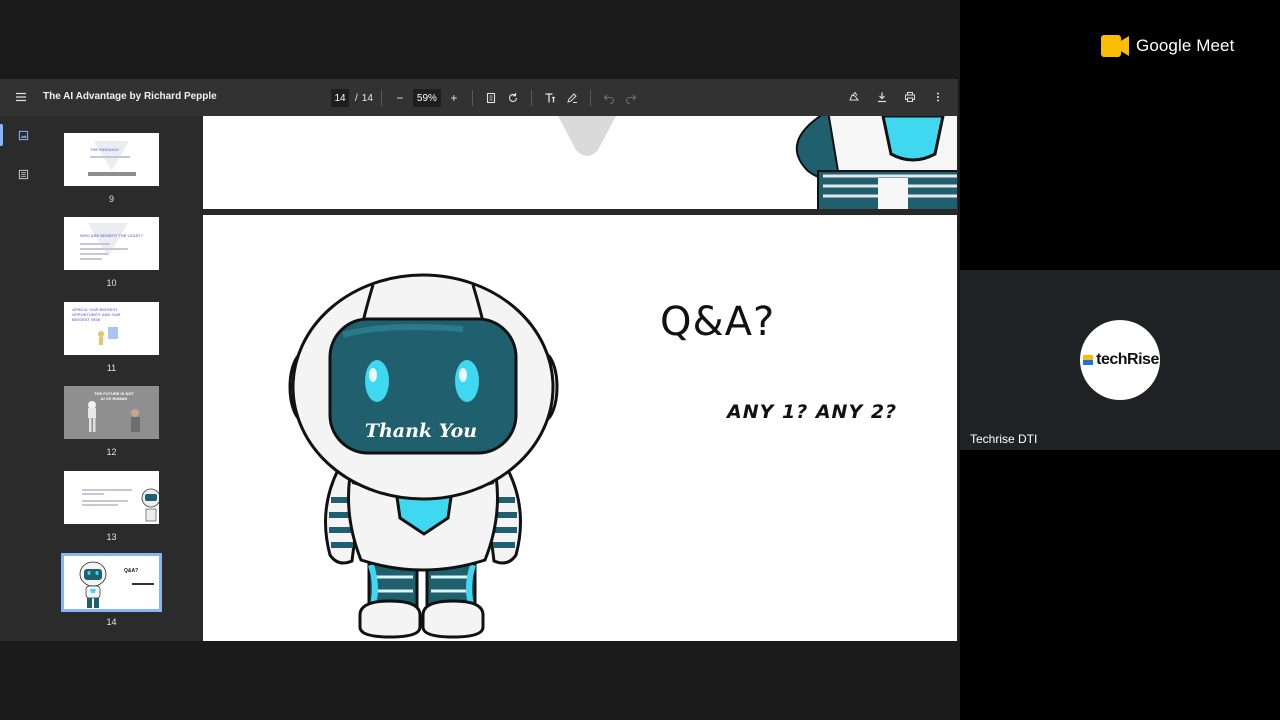 Image resolution: width=1280 pixels, height=720 pixels. I want to click on thumbnail-page-number: 11, so click(111, 368).